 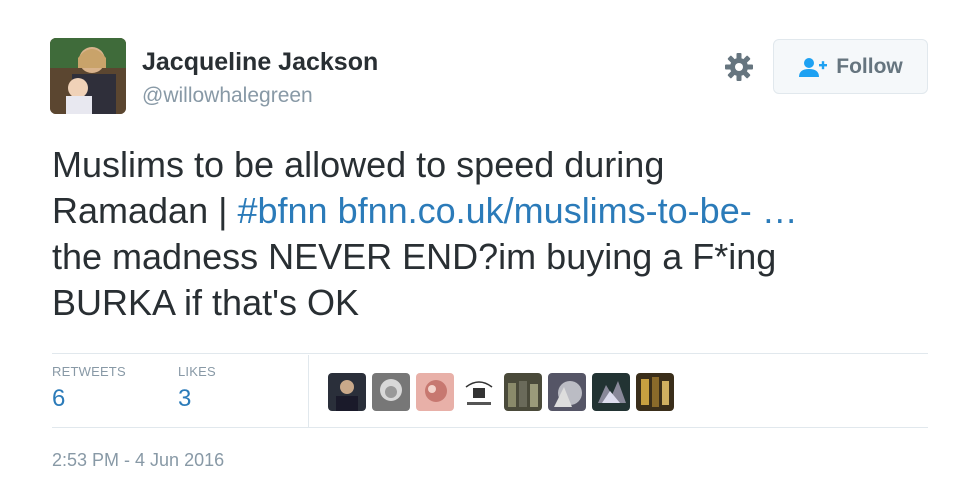 What do you see at coordinates (869, 66) in the screenshot?
I see `follow-label: Follow` at bounding box center [869, 66].